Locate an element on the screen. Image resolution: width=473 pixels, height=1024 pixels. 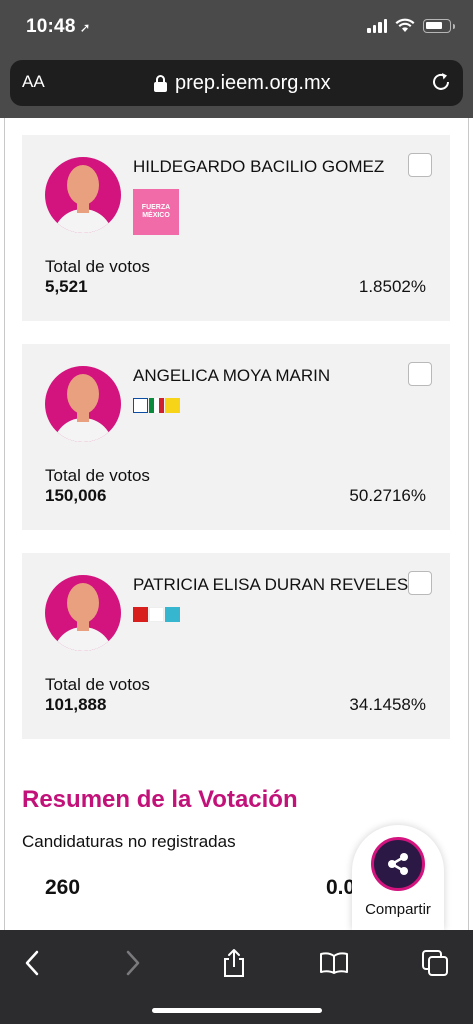
morena-logo is located at coordinates (156, 614).